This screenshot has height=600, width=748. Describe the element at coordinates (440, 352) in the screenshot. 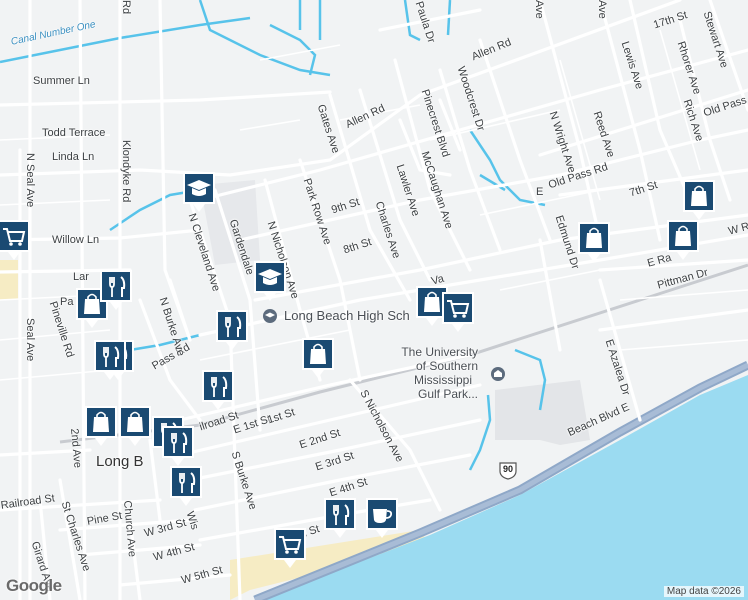

I see `university-label-line1: The University` at that location.